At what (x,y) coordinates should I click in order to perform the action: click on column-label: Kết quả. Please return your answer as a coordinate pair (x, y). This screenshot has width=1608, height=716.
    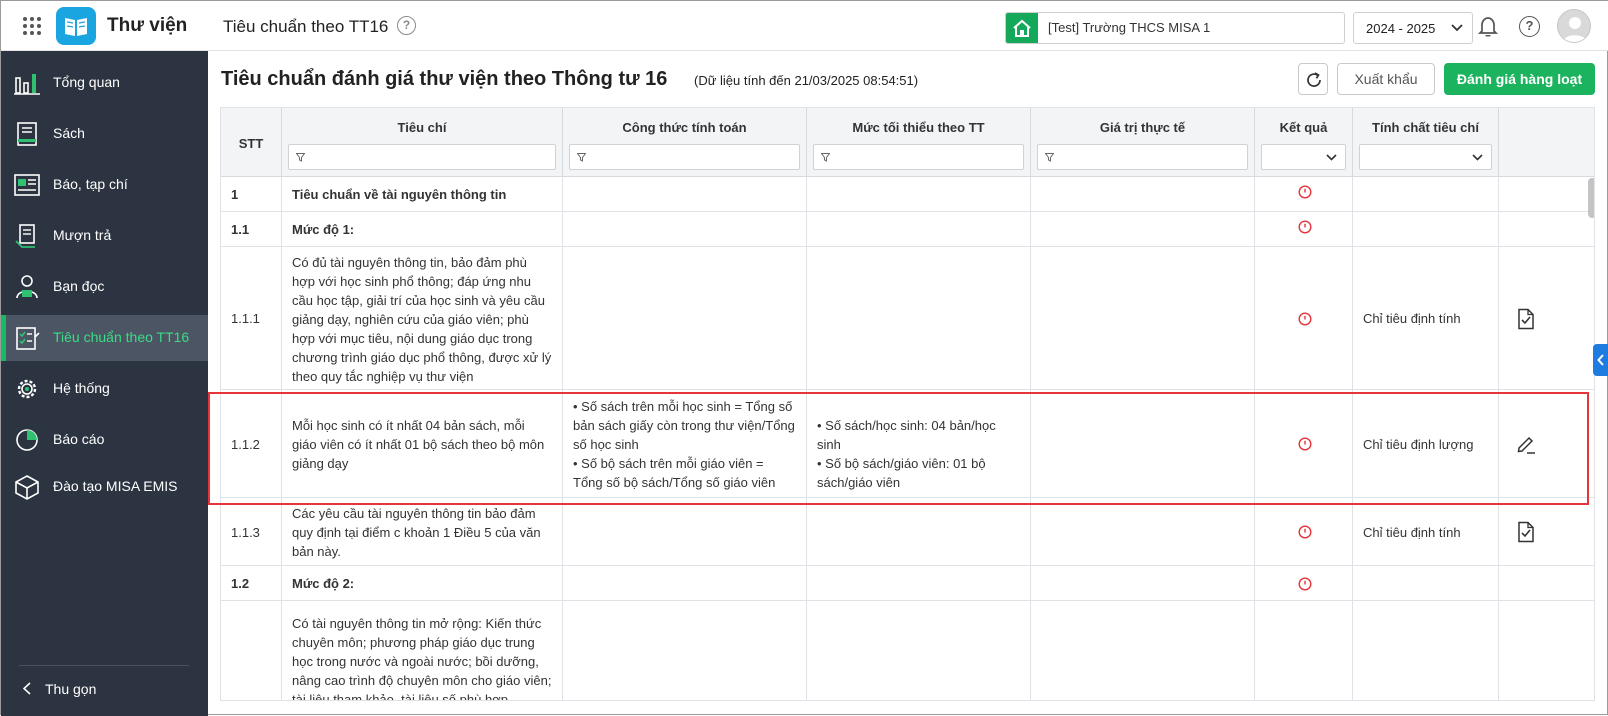
    Looking at the image, I should click on (1303, 127).